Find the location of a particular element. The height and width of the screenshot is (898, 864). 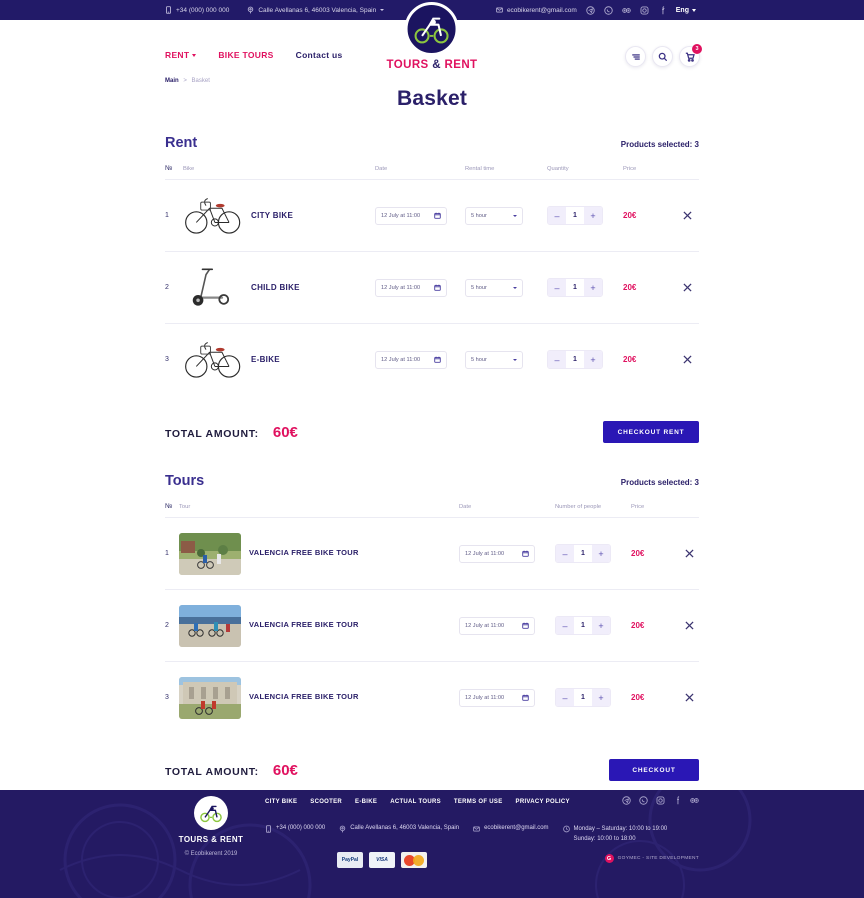

footer-link-privacy-policy: PRIVACY POLICY is located at coordinates (543, 802).